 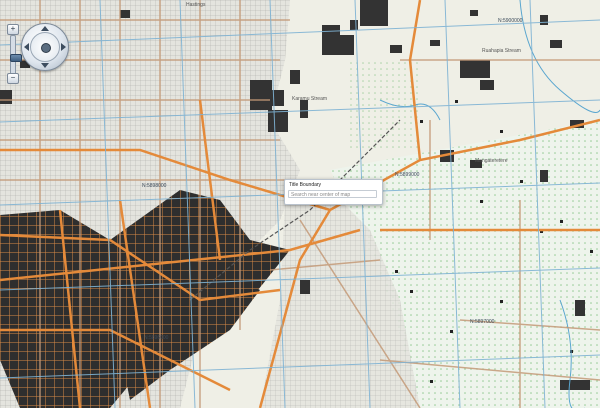 I want to click on search-popup: Title Boundary Search near center of map, so click(x=333, y=192).